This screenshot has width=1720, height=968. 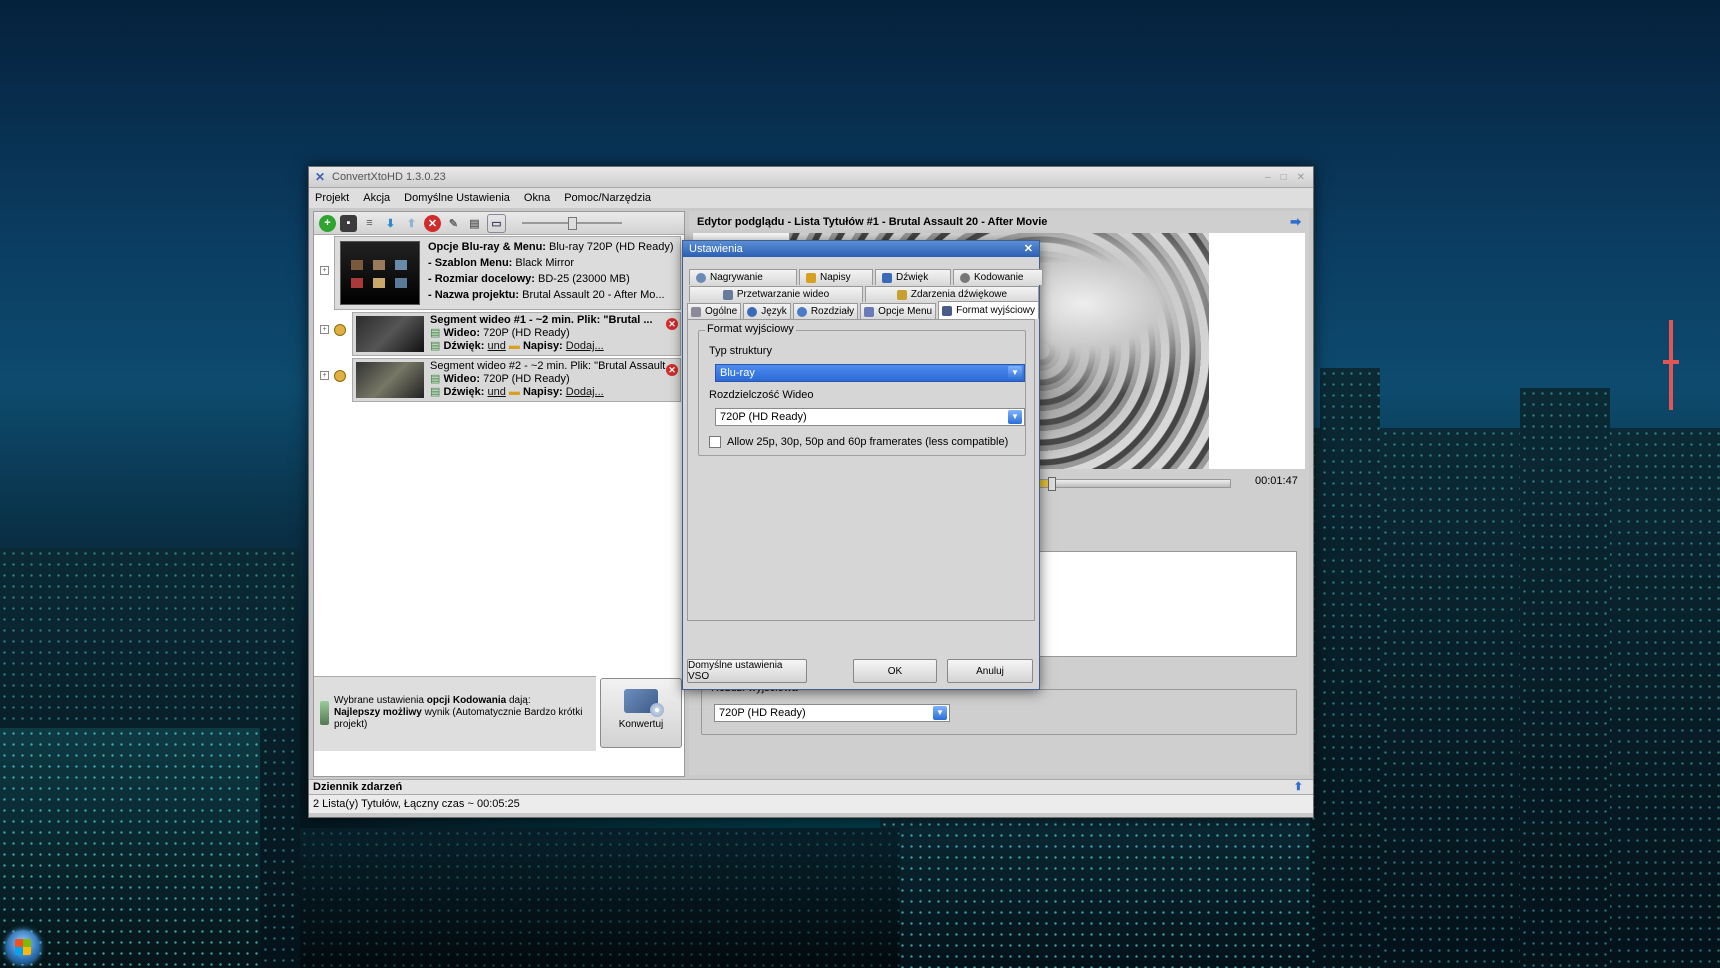 I want to click on slider-handle, so click(x=572, y=223).